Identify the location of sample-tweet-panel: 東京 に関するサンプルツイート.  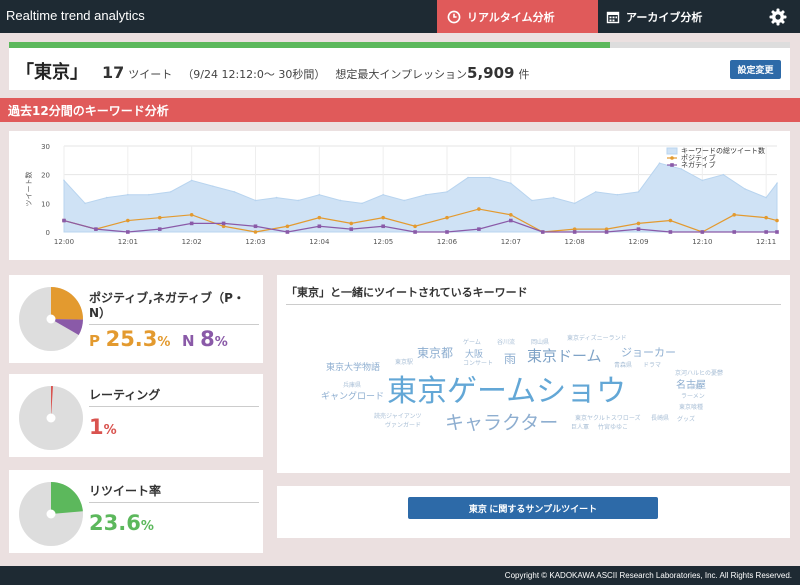
(533, 512).